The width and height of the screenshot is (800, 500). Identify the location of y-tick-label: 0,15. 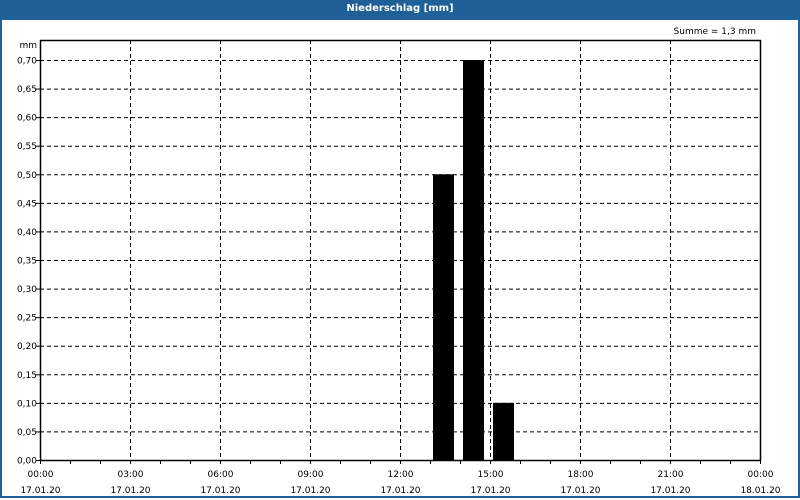
(27, 376).